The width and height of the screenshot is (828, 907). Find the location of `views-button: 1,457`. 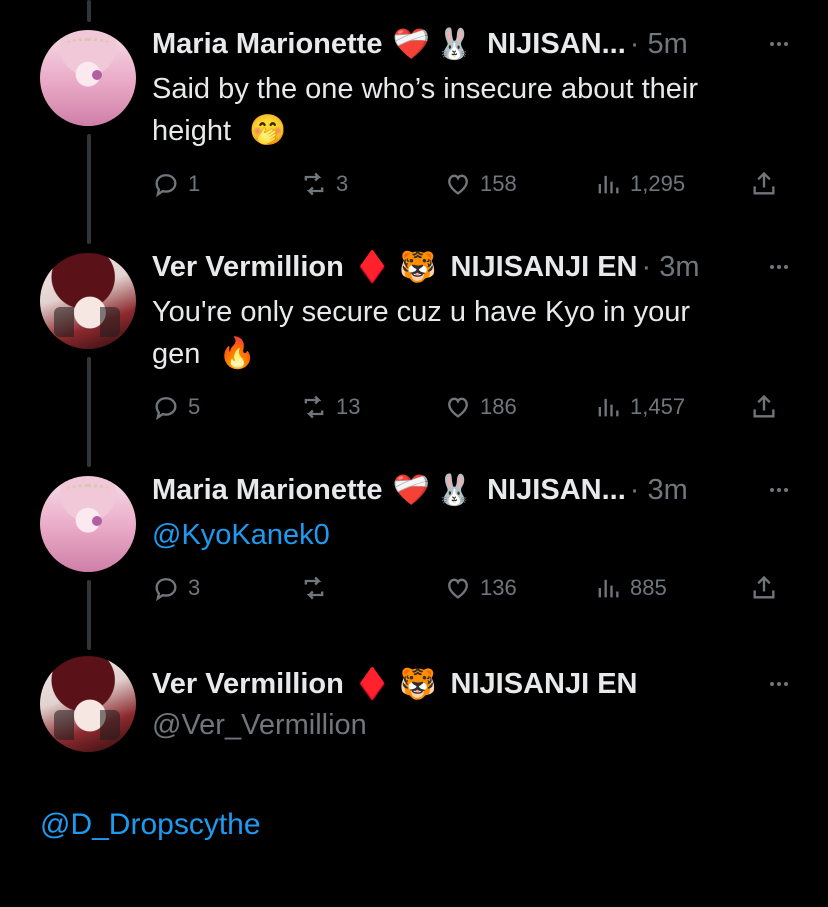

views-button: 1,457 is located at coordinates (639, 407).